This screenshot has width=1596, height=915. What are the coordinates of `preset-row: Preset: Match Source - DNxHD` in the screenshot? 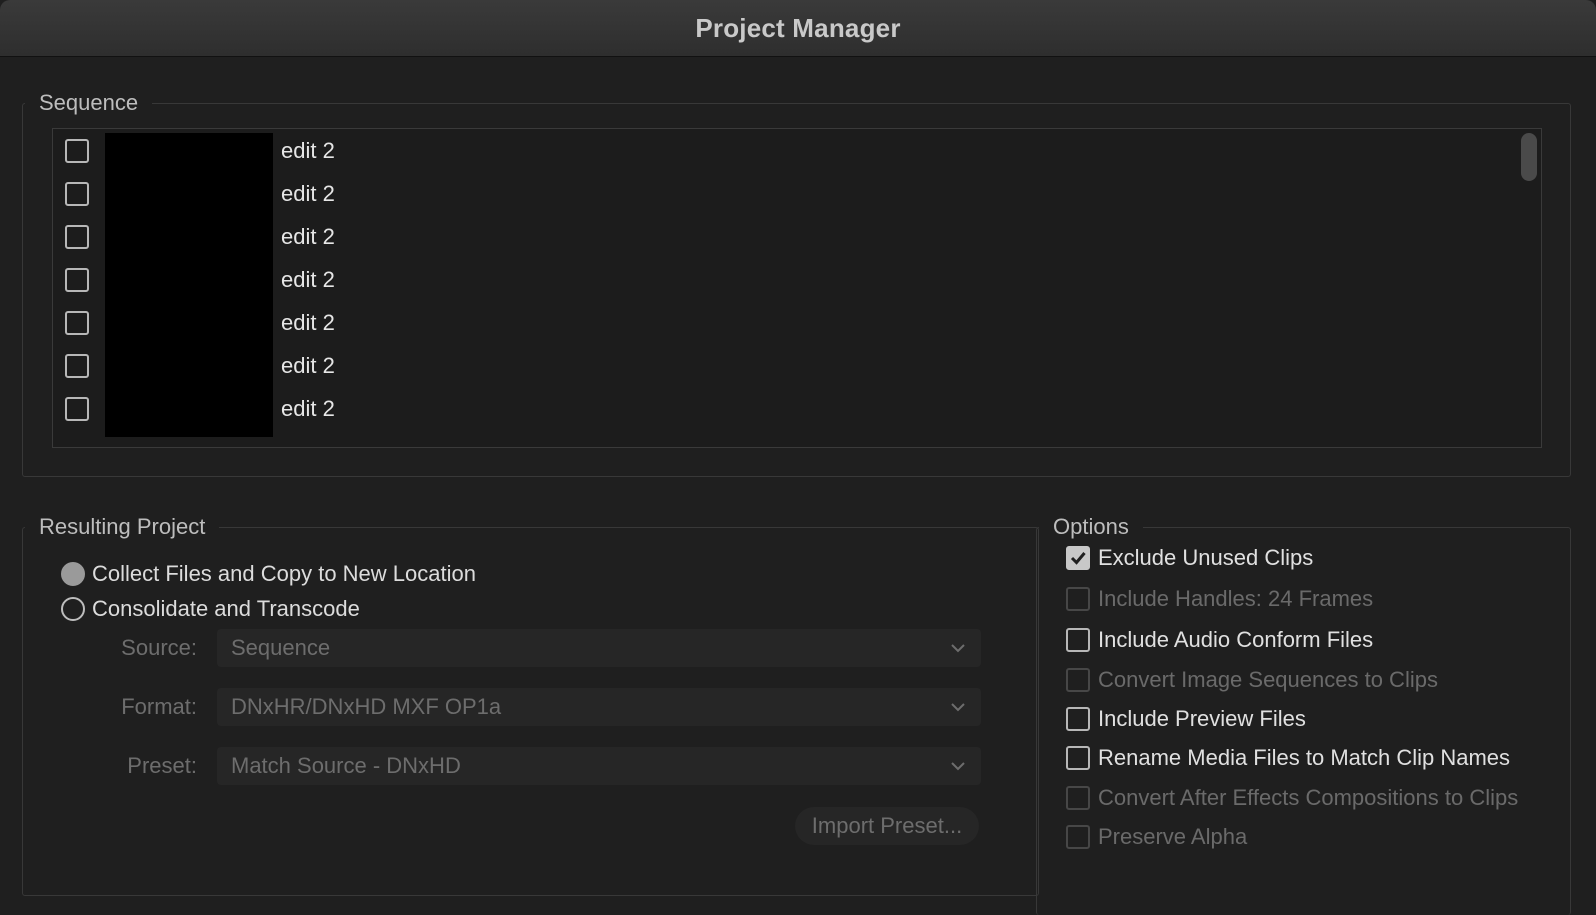 It's located at (529, 766).